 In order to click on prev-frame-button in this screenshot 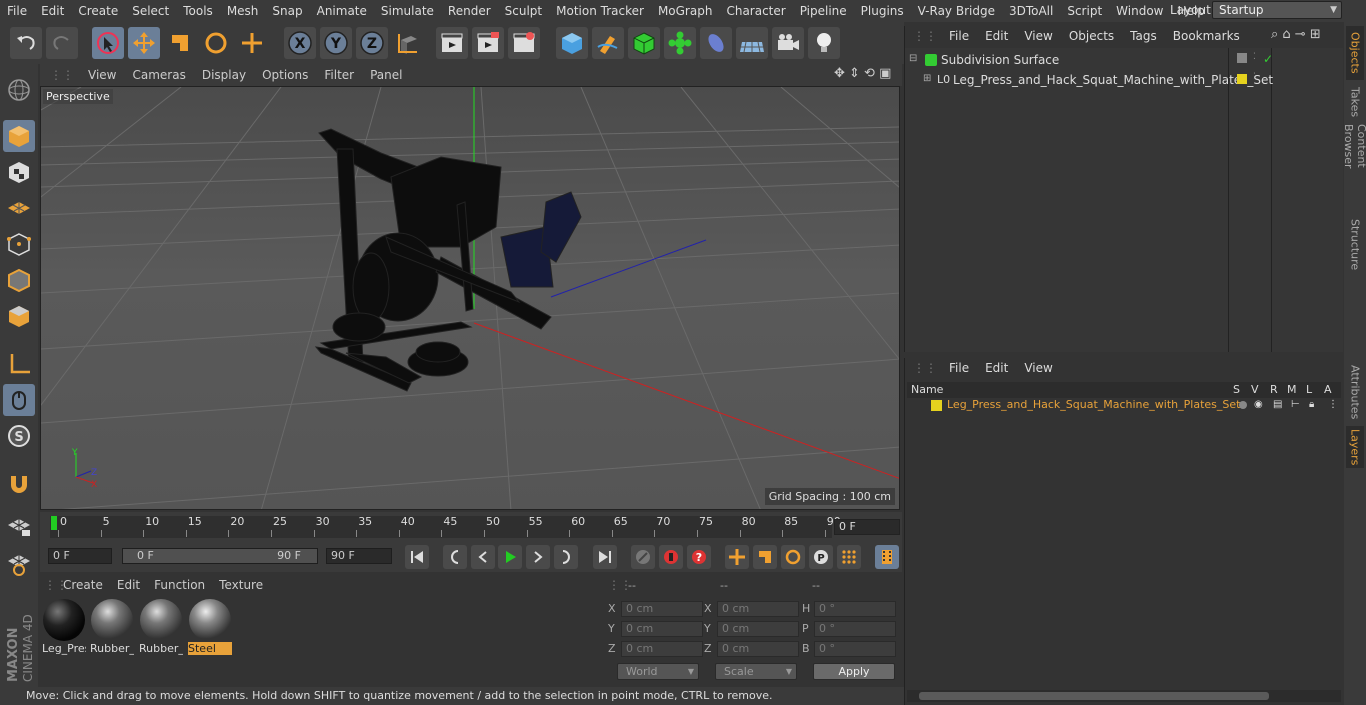, I will do `click(483, 557)`.